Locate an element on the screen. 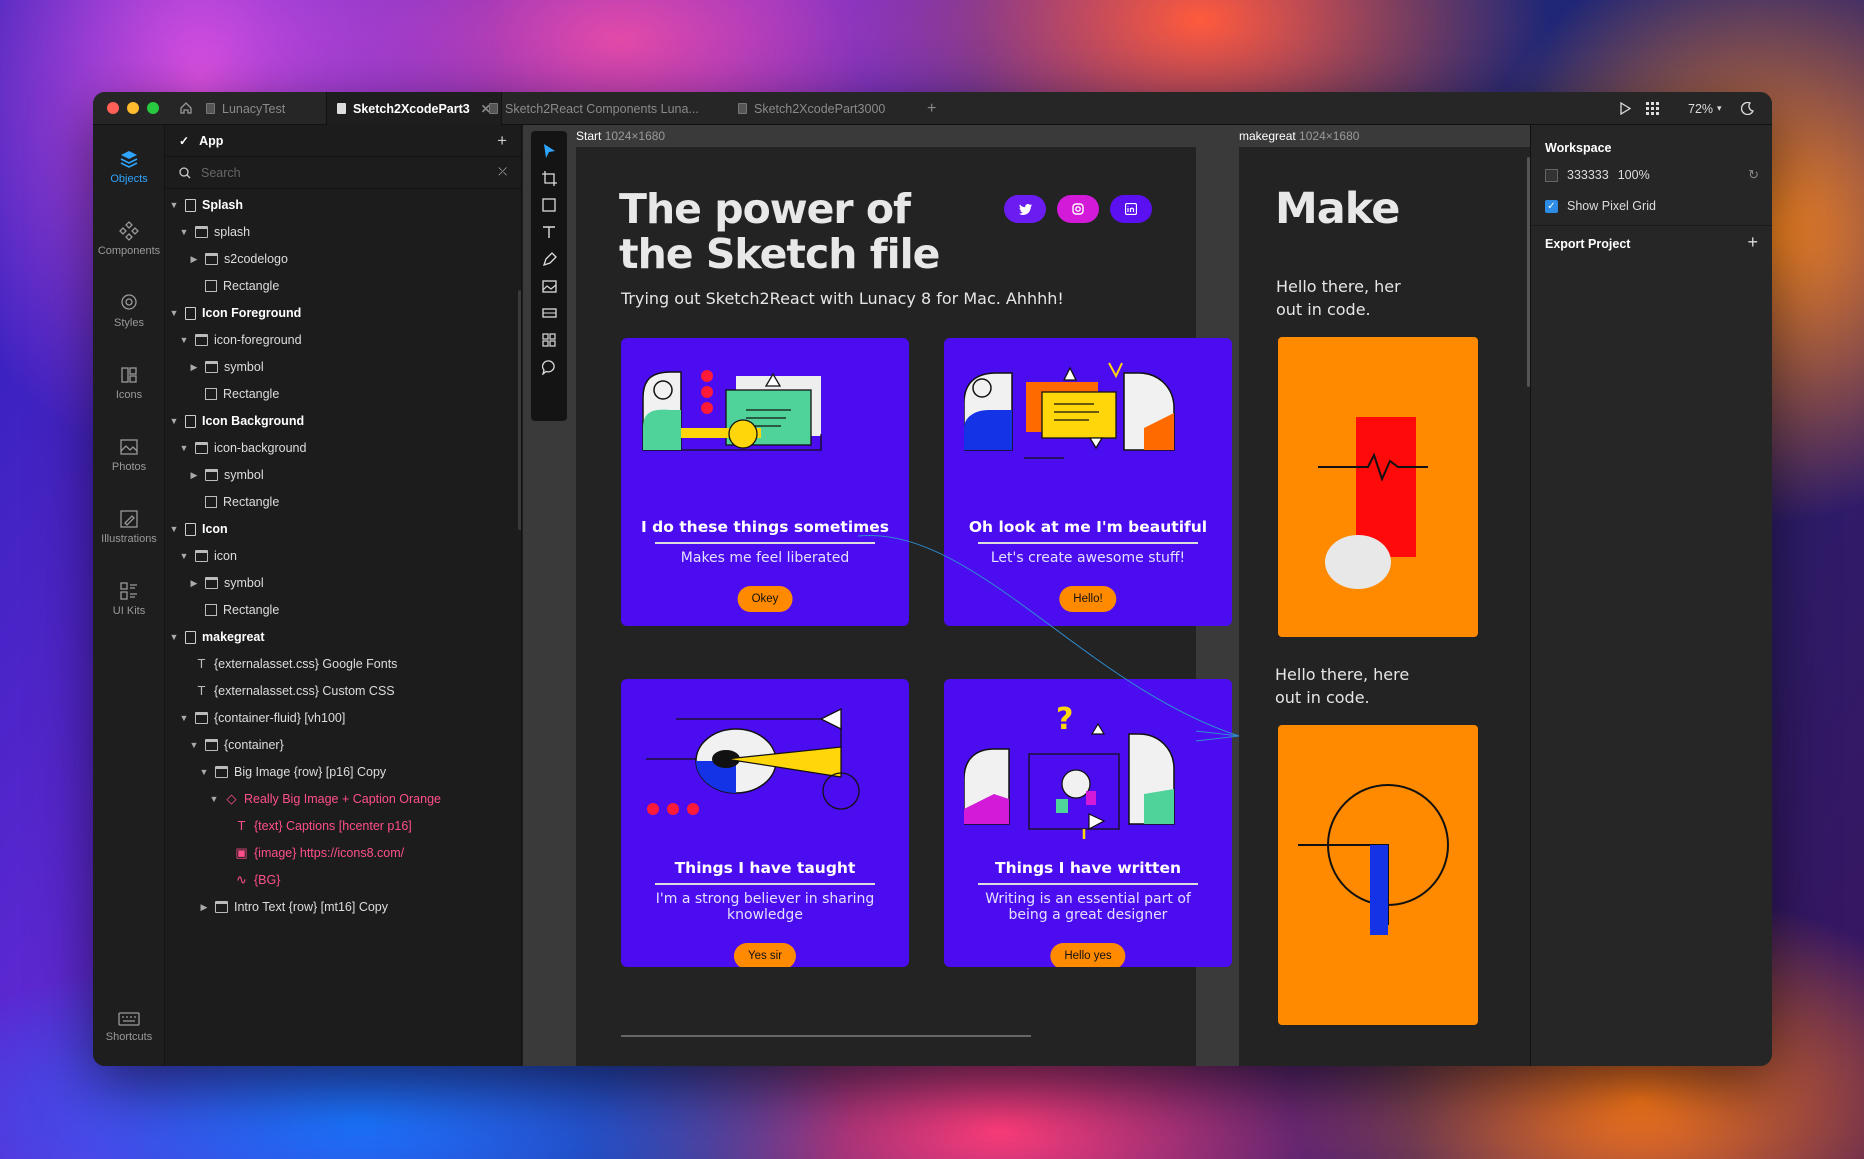  add-tab-button: + is located at coordinates (931, 108).